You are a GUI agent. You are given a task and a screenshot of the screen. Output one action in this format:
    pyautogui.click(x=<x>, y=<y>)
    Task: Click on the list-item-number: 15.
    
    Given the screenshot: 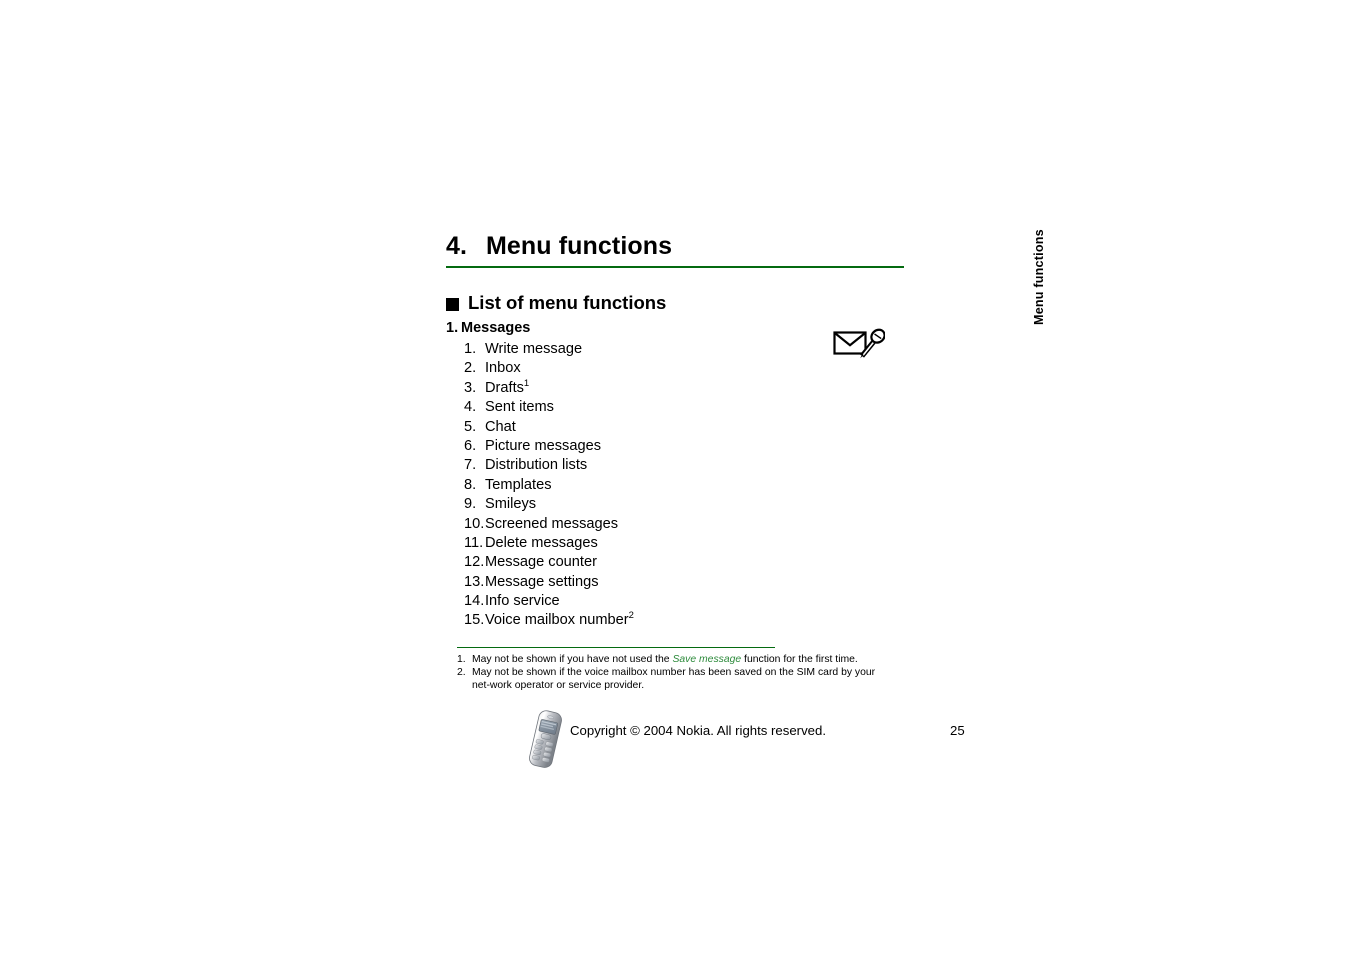 What is the action you would take?
    pyautogui.click(x=474, y=620)
    